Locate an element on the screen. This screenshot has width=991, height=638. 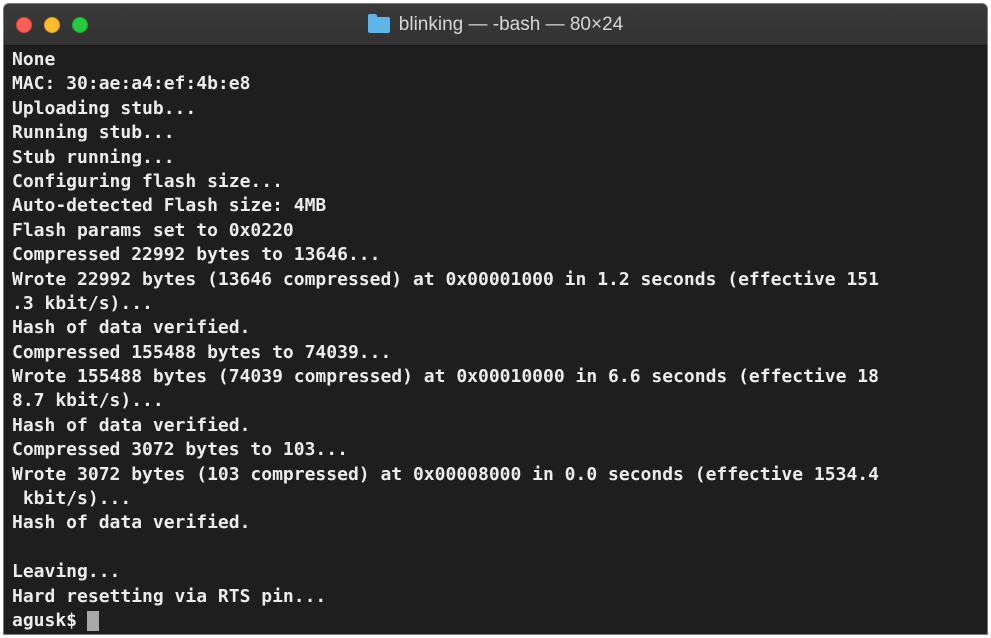
title-bar: blinking — -bash — 80×24 is located at coordinates (495, 25).